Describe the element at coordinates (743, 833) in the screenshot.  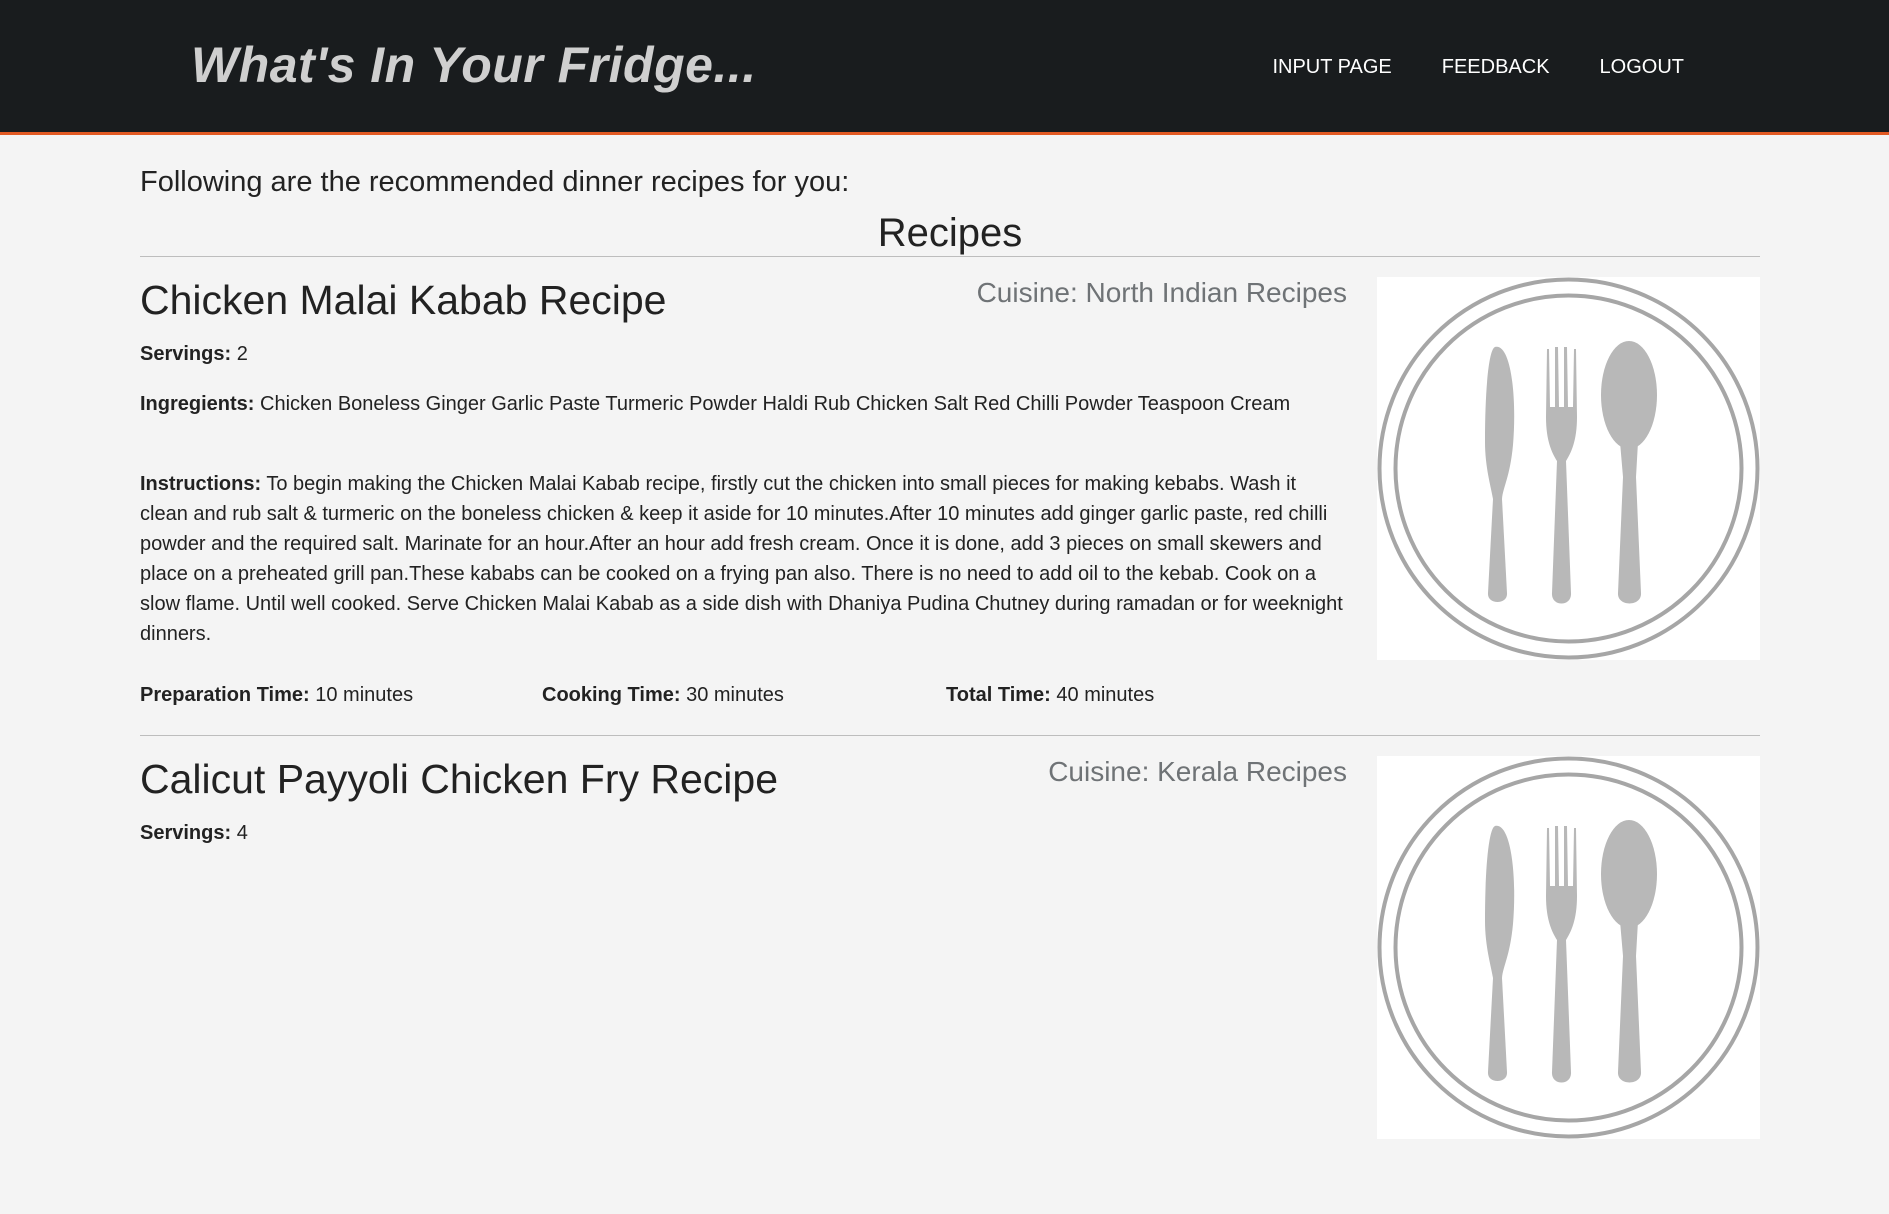
I see `recipe-servings: Servings: 4` at that location.